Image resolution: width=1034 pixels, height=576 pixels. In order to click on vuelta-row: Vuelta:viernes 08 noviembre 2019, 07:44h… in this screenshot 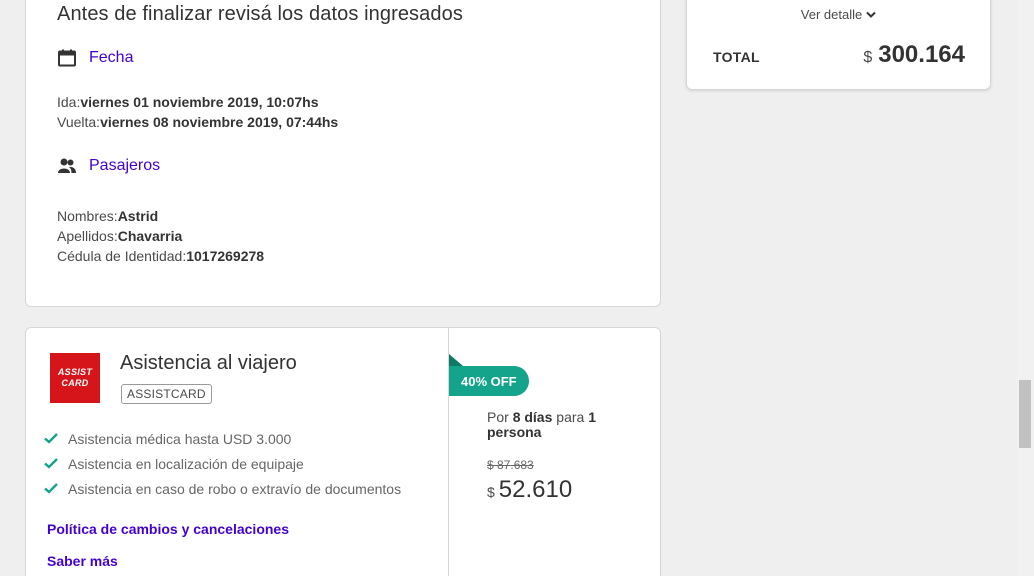, I will do `click(197, 122)`.